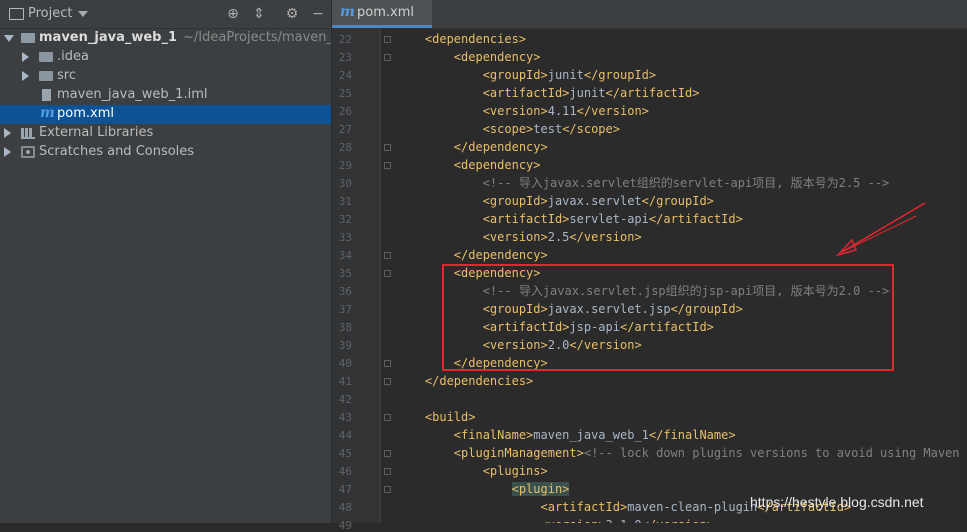 This screenshot has width=967, height=532. What do you see at coordinates (73, 56) in the screenshot?
I see `tree-item-label: .idea` at bounding box center [73, 56].